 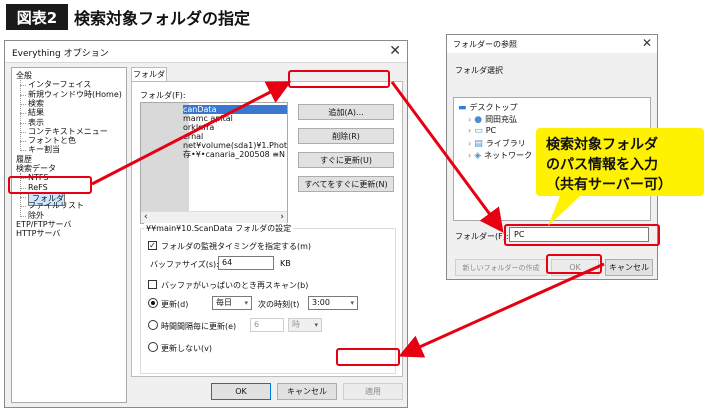 What do you see at coordinates (478, 156) in the screenshot?
I see `network-icon: ◈` at bounding box center [478, 156].